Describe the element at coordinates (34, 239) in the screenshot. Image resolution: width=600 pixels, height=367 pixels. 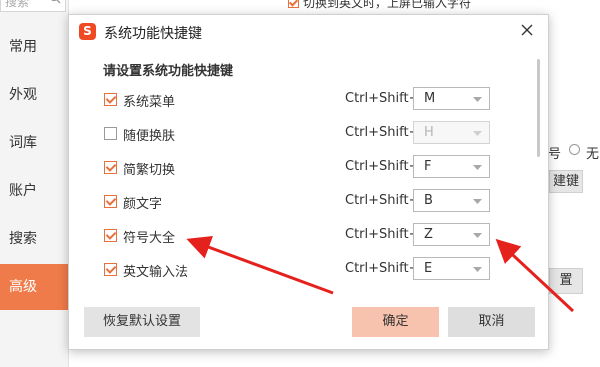
I see `sidebar-item-search: 搜索` at that location.